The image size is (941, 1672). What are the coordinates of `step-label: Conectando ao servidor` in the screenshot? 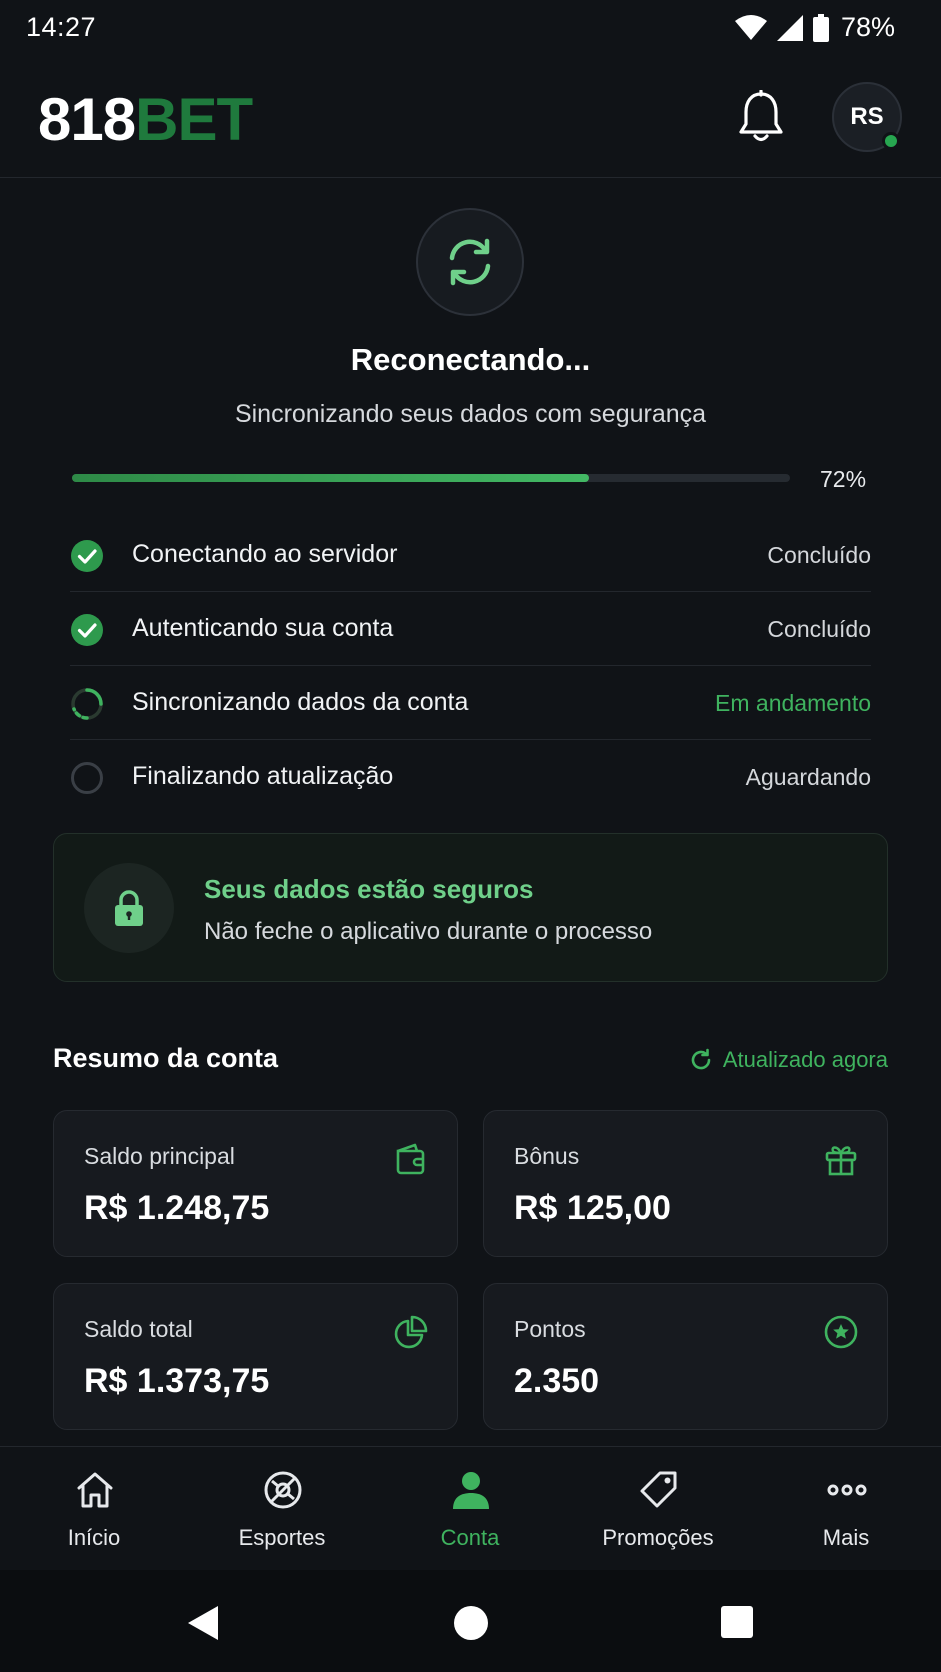 It's located at (265, 554).